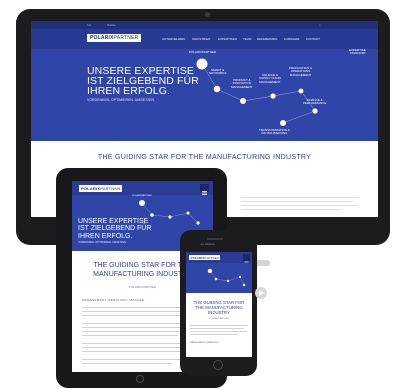  Describe the element at coordinates (89, 25) in the screenshot. I see `social-icons: f in` at that location.